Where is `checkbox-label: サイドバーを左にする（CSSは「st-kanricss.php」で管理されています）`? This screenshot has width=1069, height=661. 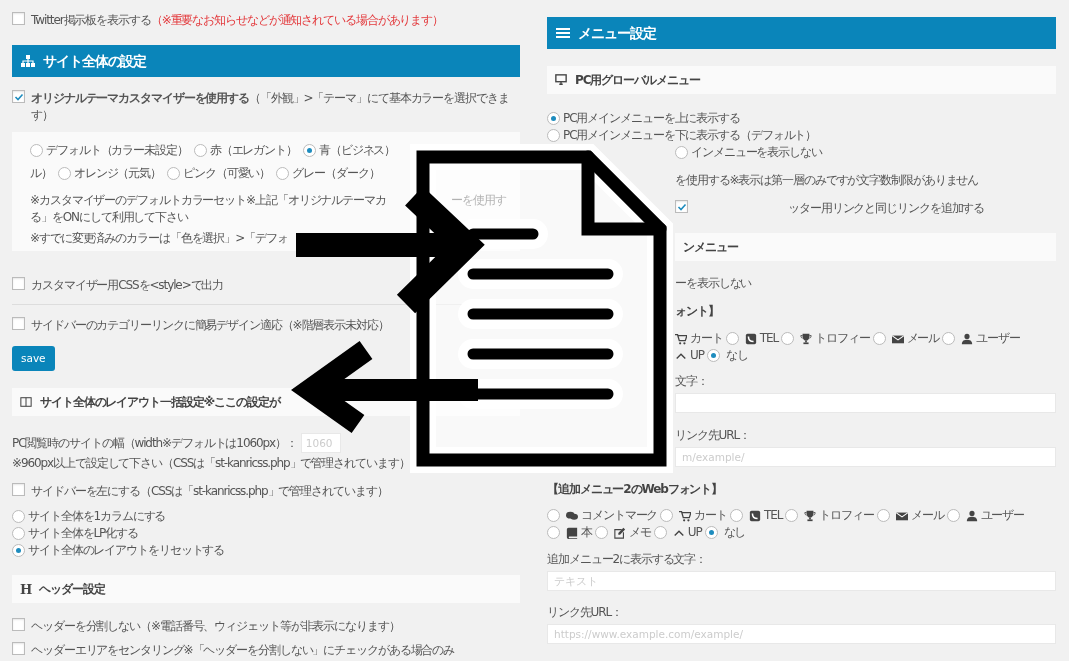
checkbox-label: サイドバーを左にする（CSSは「st-kanricss.php」で管理されています） is located at coordinates (209, 491).